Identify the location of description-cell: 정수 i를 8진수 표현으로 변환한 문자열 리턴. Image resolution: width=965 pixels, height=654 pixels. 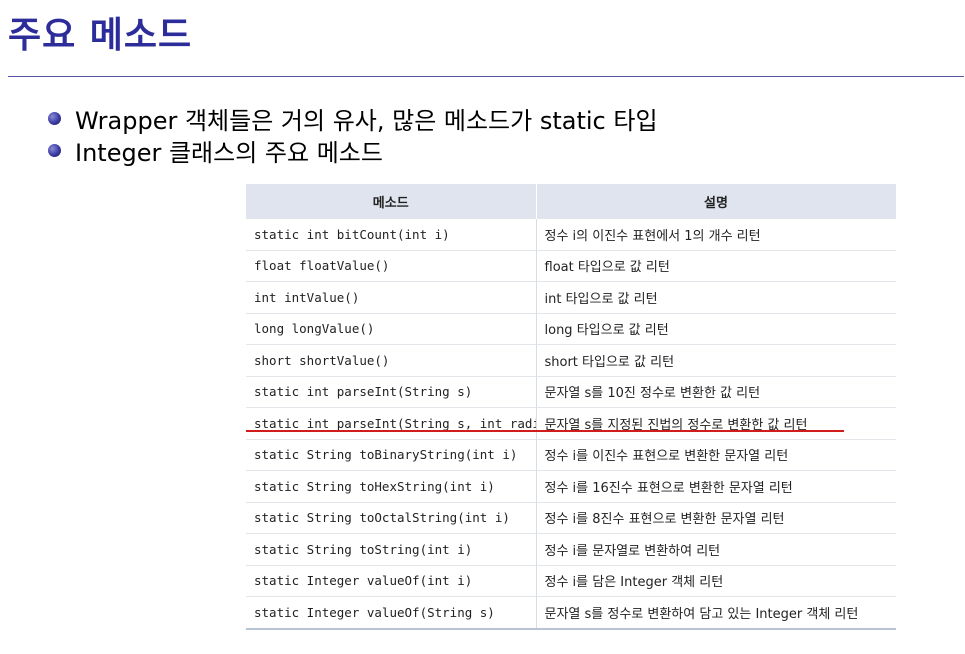
(716, 517).